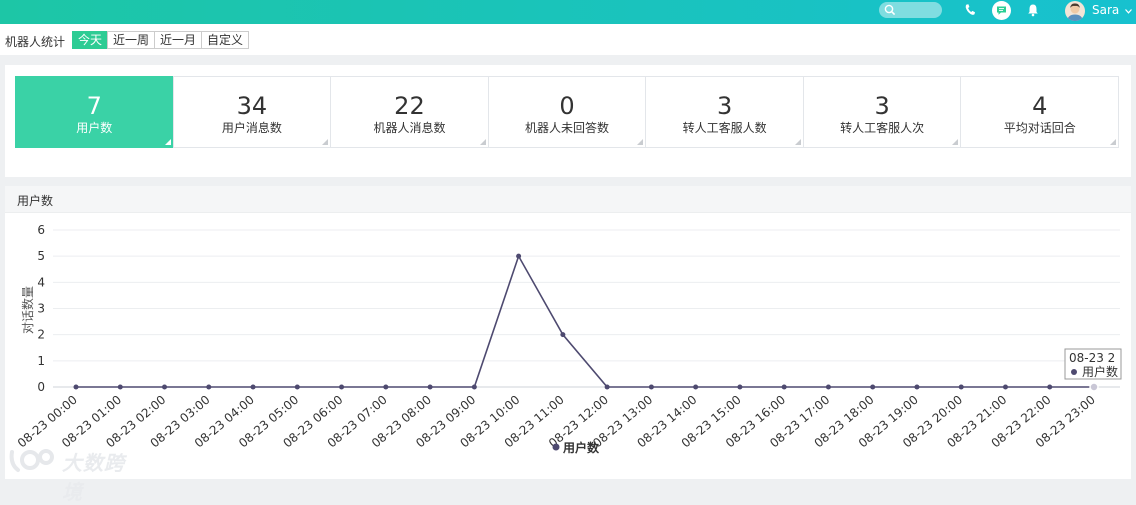 Image resolution: width=1136 pixels, height=505 pixels. What do you see at coordinates (178, 40) in the screenshot?
I see `range-month-button: 近一月` at bounding box center [178, 40].